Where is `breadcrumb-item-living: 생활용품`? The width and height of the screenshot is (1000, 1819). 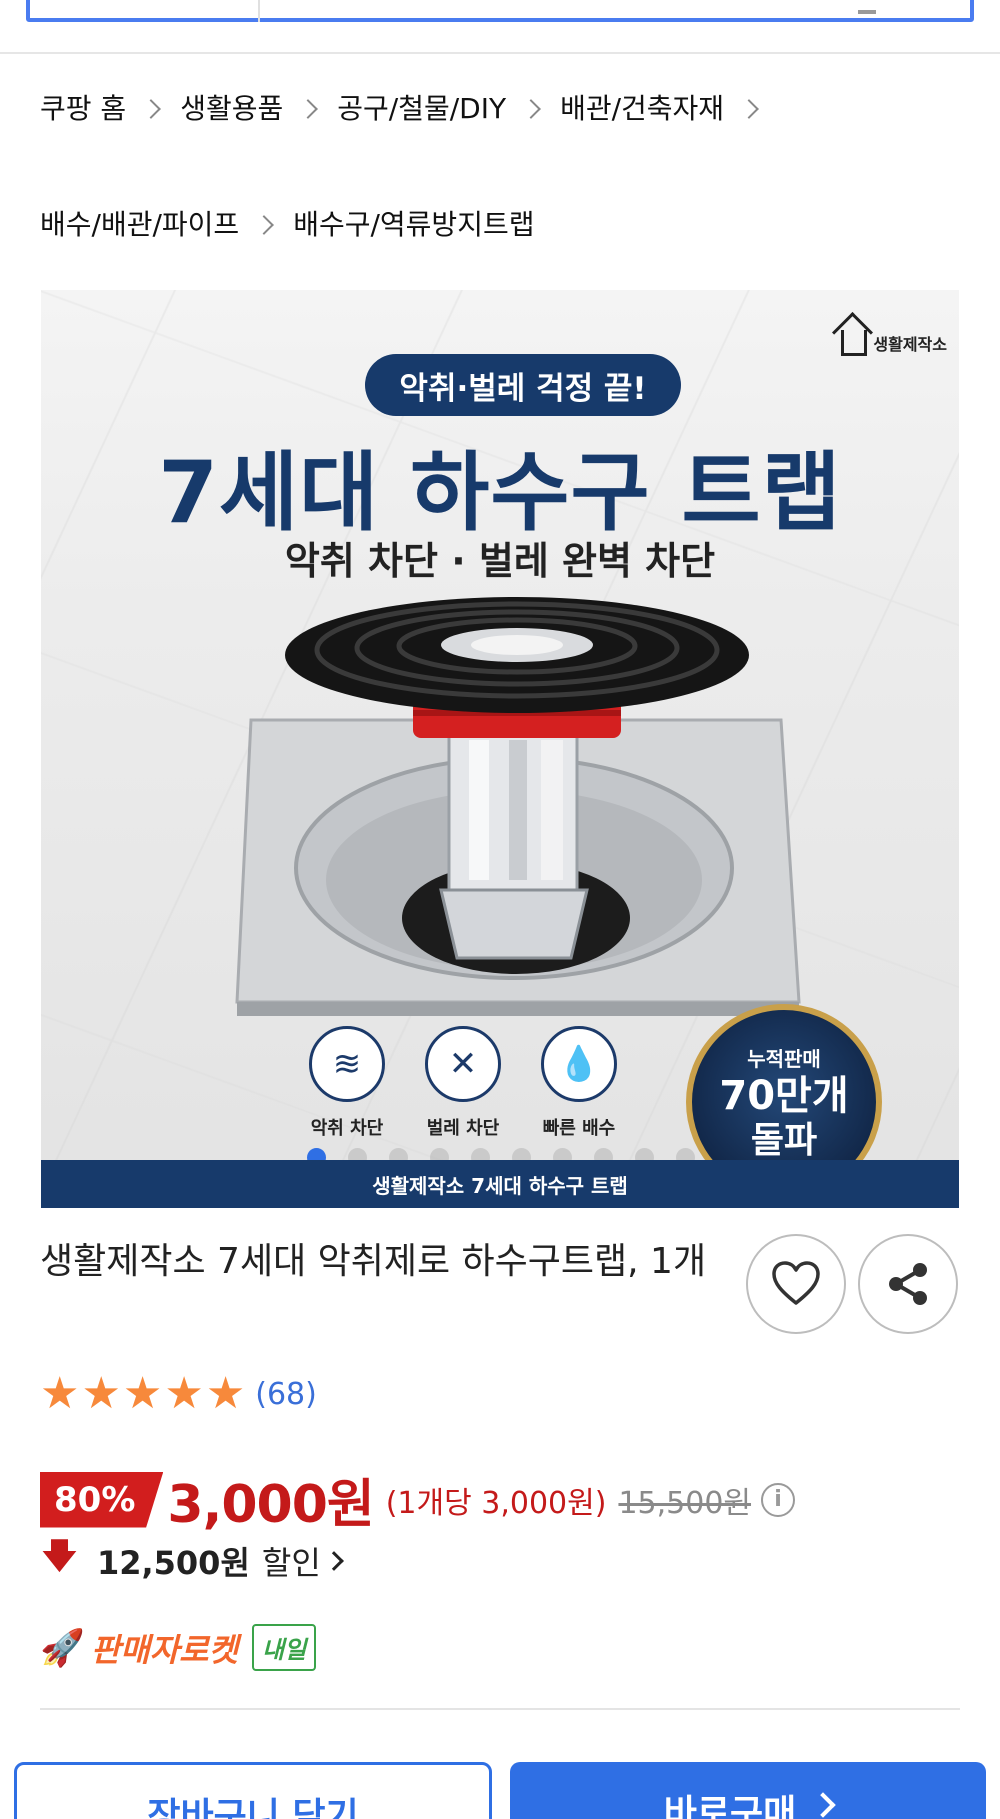
breadcrumb-item-living: 생활용품 is located at coordinates (231, 107).